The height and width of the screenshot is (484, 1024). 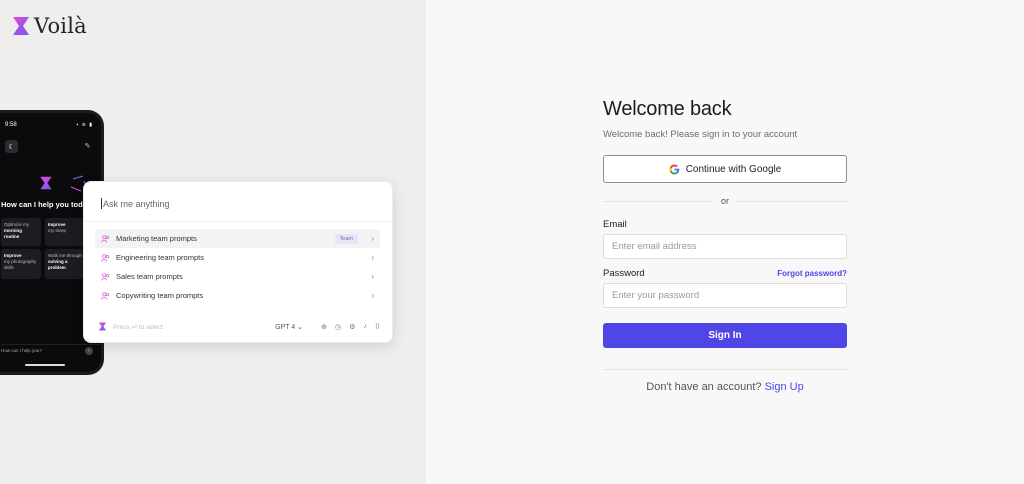 I want to click on forgot-password-link: Forgot password?, so click(x=812, y=273).